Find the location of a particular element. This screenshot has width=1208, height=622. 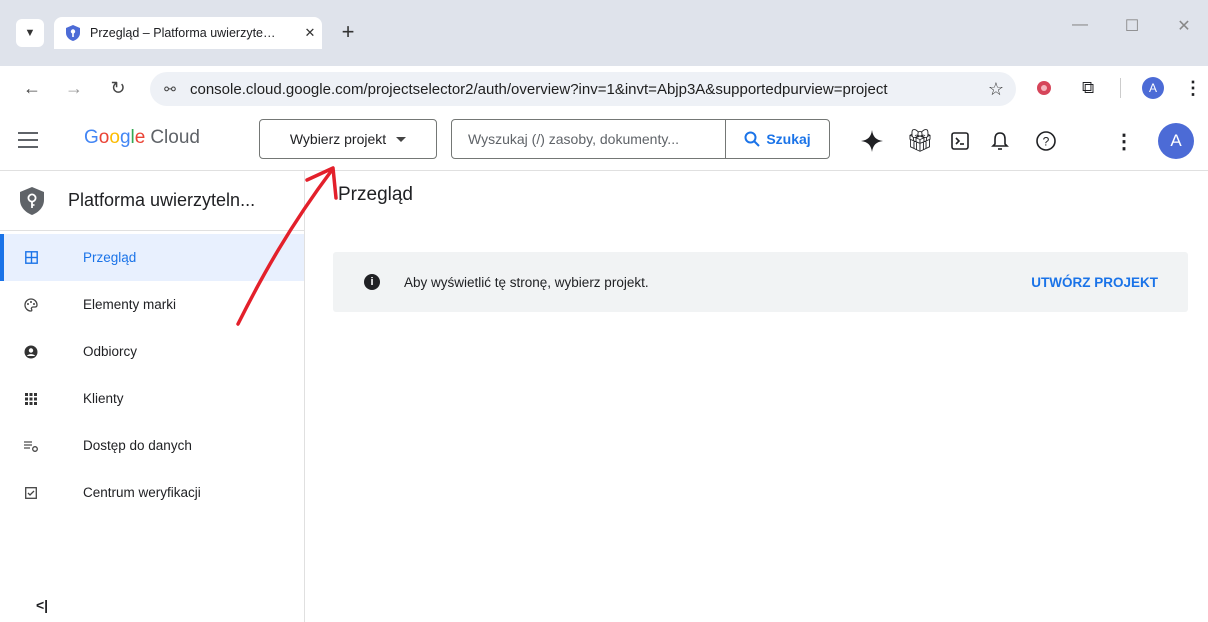

toolbar-divider is located at coordinates (1120, 88).